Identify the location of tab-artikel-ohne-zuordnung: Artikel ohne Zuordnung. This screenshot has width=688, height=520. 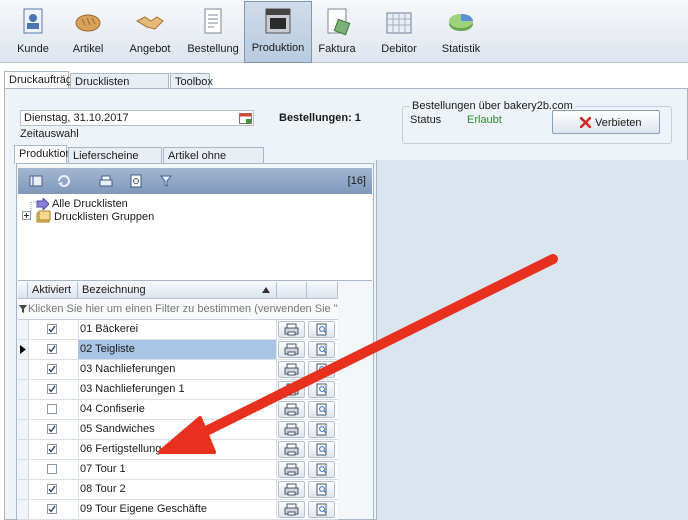
(213, 162).